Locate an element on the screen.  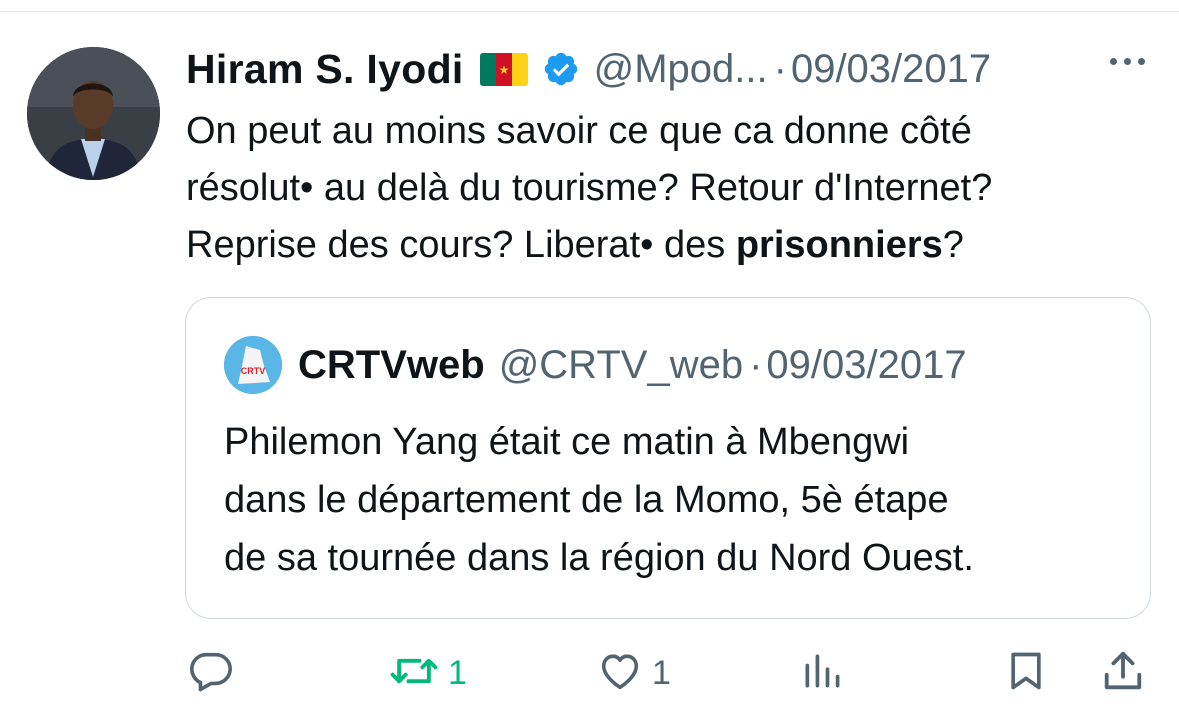
tweet-text-segment: ? is located at coordinates (953, 245).